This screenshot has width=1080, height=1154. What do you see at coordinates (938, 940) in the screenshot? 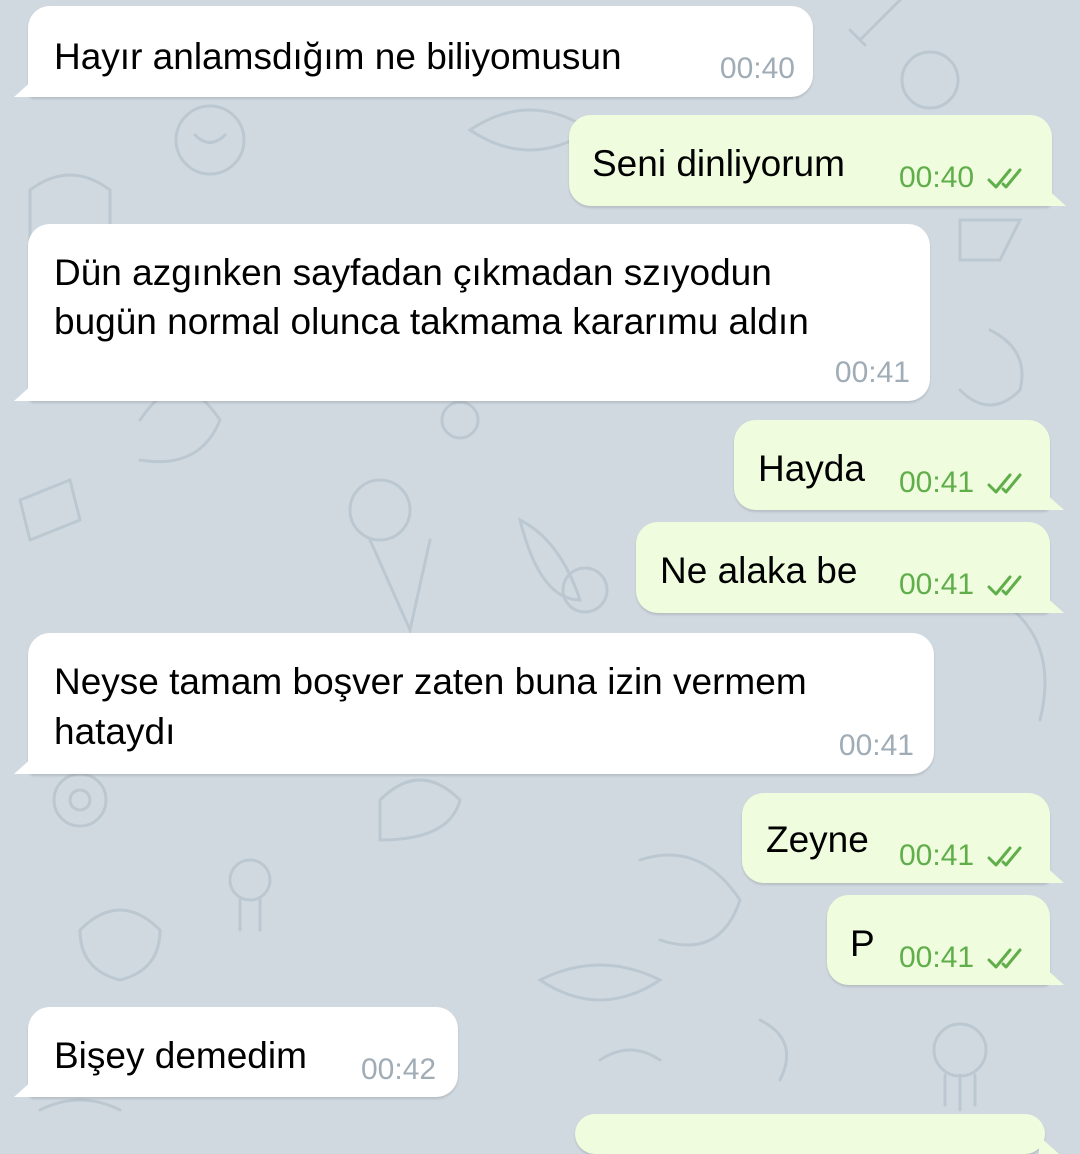
I see `message-bubble-outgoing: P 00:41` at bounding box center [938, 940].